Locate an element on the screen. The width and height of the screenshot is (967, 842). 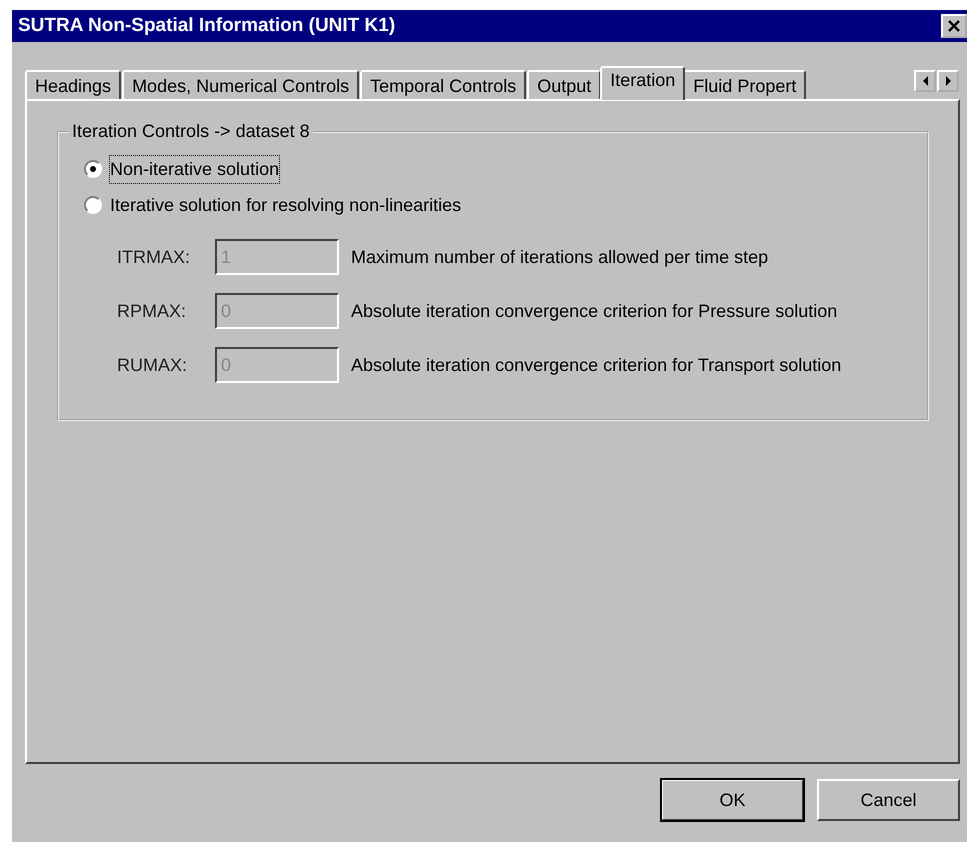
close-button is located at coordinates (954, 26).